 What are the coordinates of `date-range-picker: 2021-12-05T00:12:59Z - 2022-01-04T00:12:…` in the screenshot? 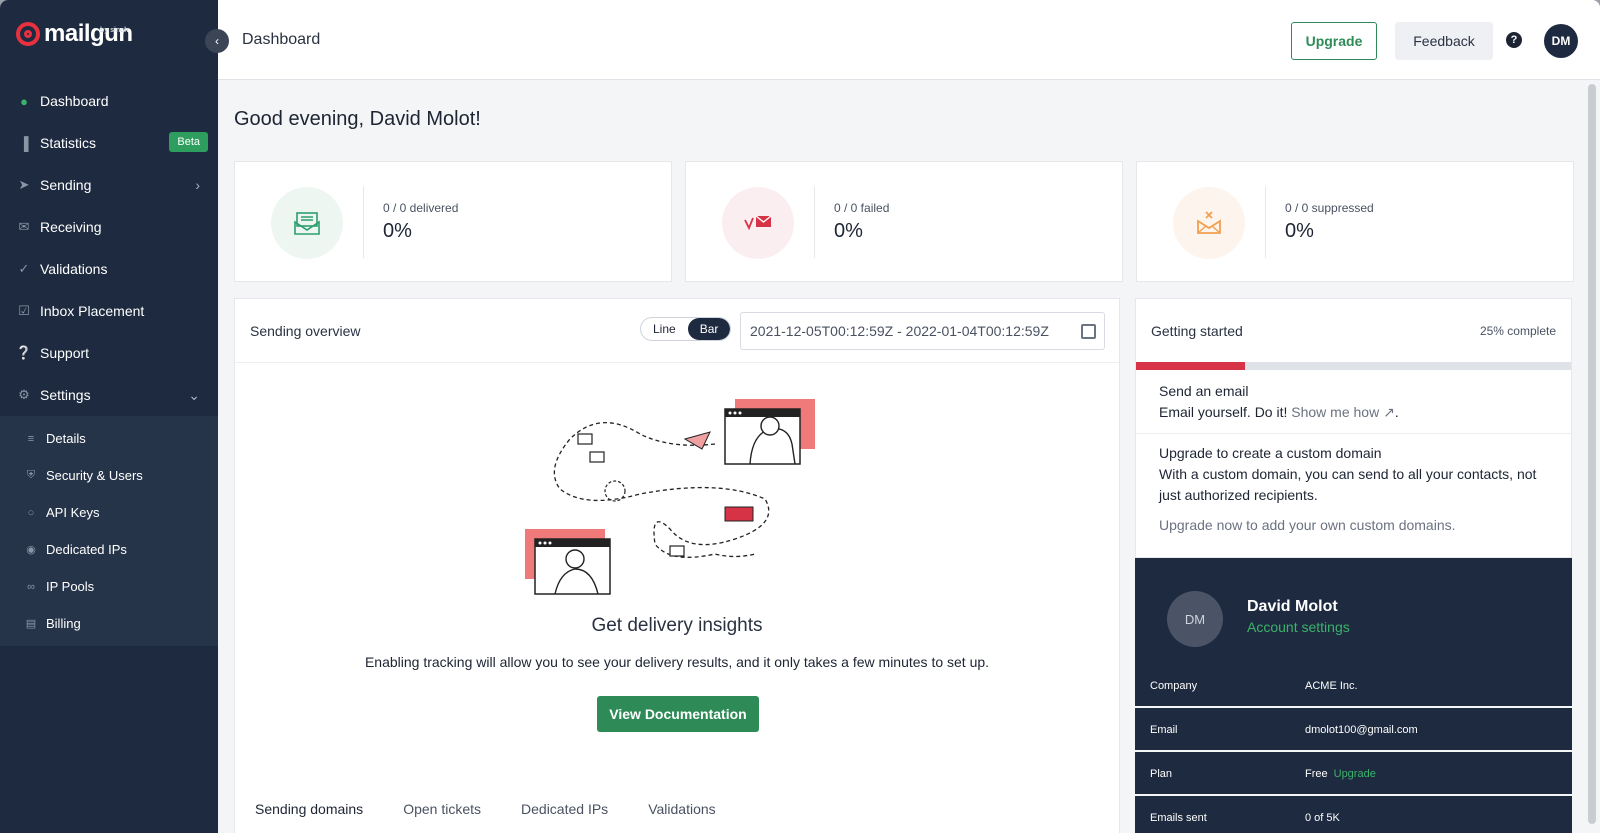 It's located at (922, 331).